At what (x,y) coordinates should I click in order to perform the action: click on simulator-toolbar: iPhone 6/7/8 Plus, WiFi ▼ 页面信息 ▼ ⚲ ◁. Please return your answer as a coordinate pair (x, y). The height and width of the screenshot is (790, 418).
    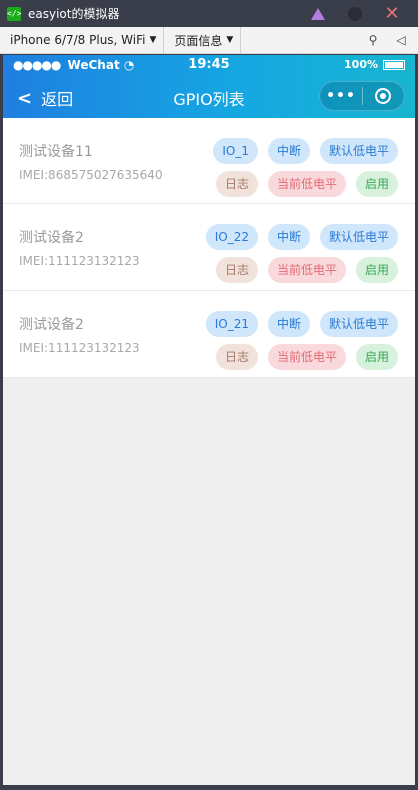
    Looking at the image, I should click on (209, 40).